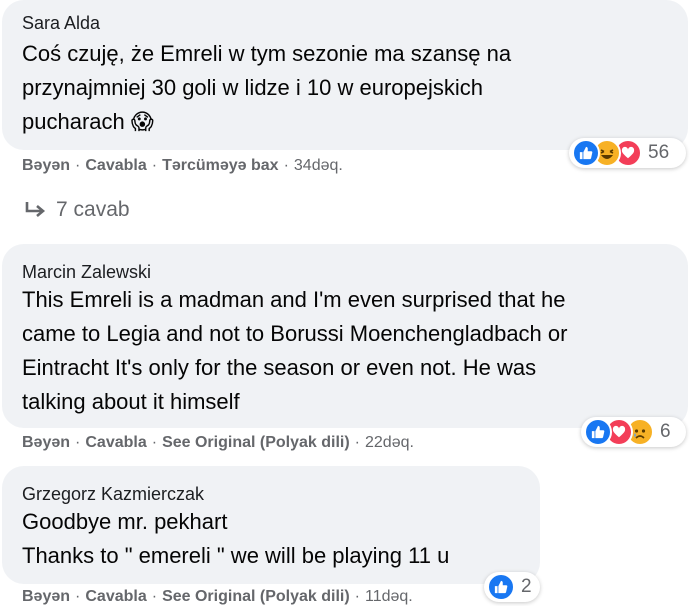  I want to click on comment-text-line: pucharach 😱, so click(88, 121).